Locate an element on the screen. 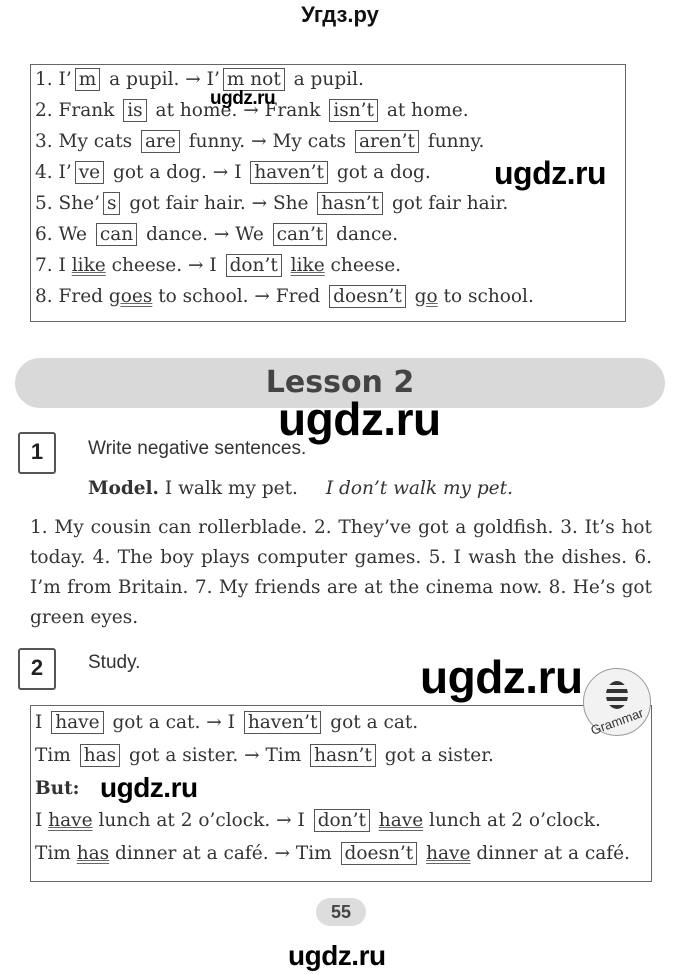  line-text: got fair hair. → She is located at coordinates (219, 203).